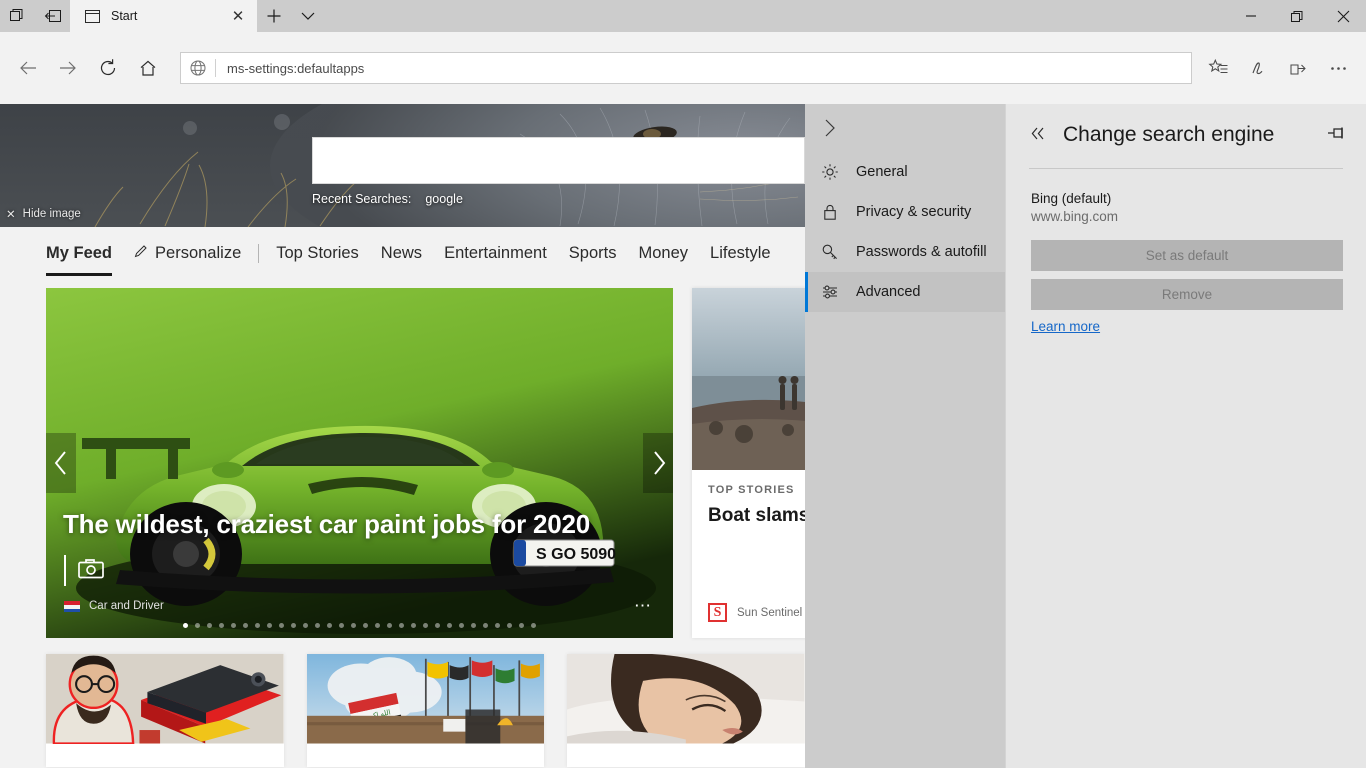 The height and width of the screenshot is (768, 1366). Describe the element at coordinates (274, 16) in the screenshot. I see `new-tab-button` at that location.